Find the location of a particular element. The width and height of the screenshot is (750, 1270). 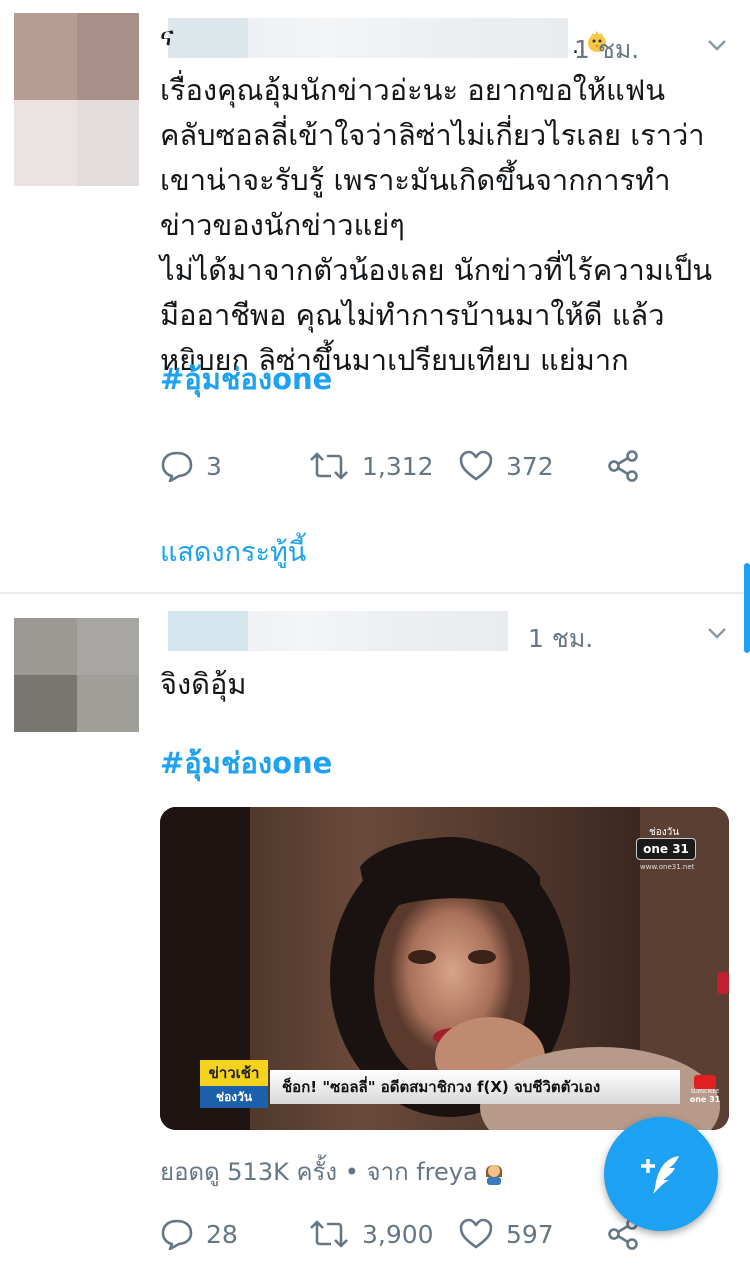

subscribe-logo: one 31 is located at coordinates (705, 1099).